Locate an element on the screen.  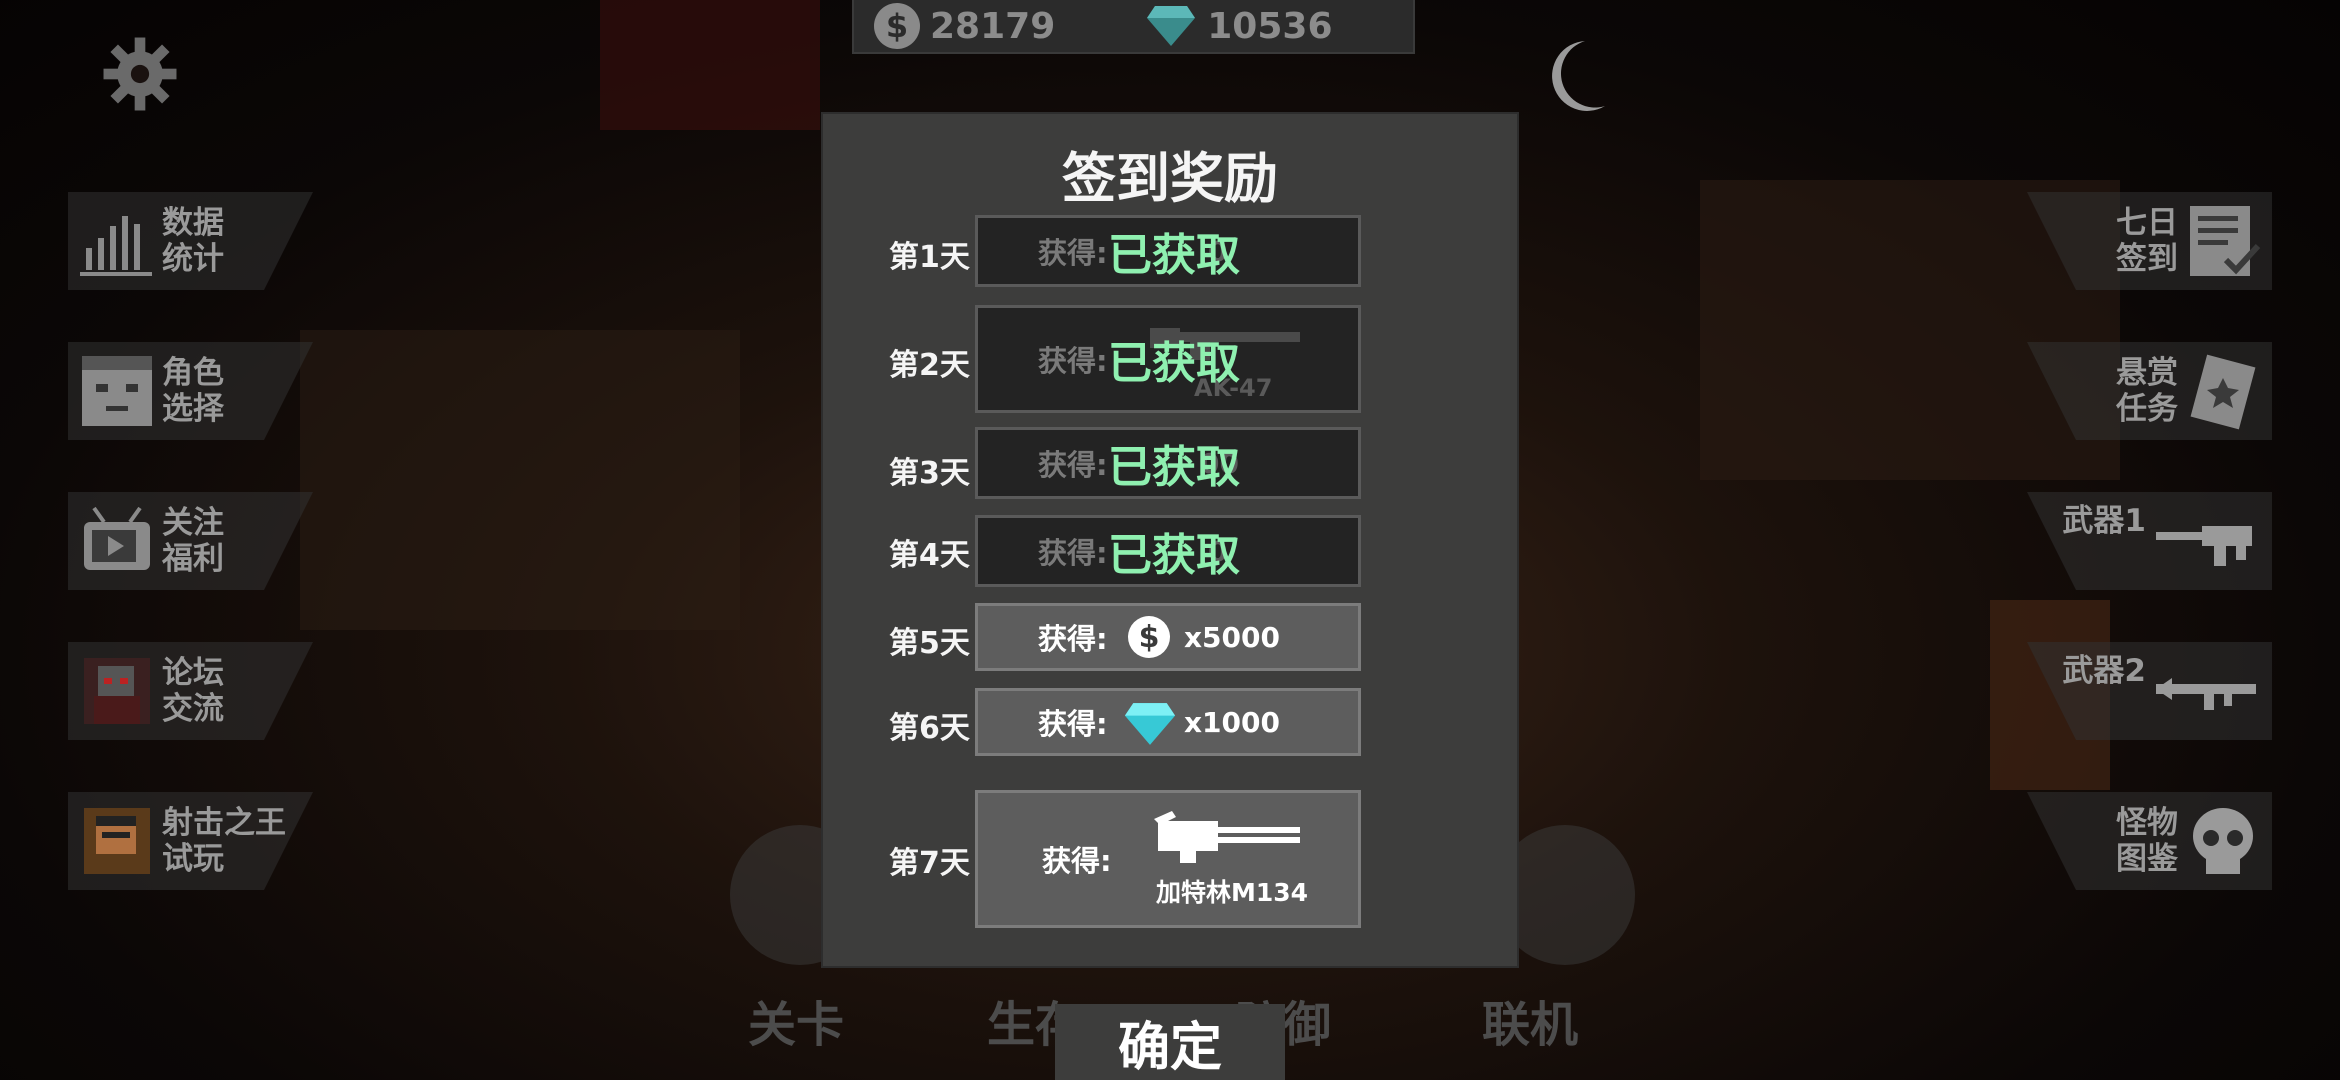
avatar-icon is located at coordinates (117, 691).